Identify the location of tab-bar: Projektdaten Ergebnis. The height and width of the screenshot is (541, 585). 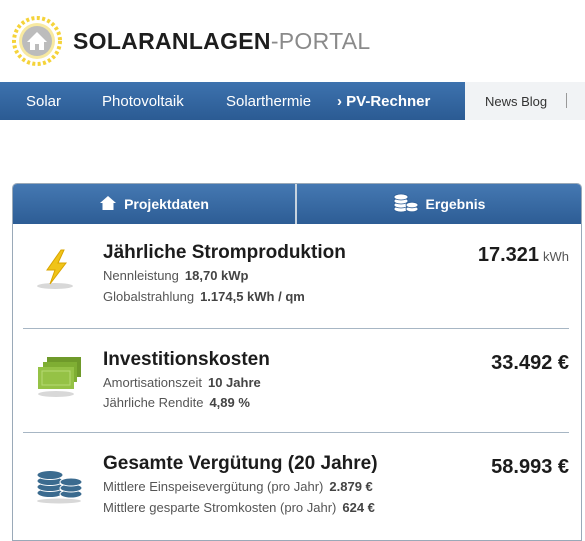
(297, 204).